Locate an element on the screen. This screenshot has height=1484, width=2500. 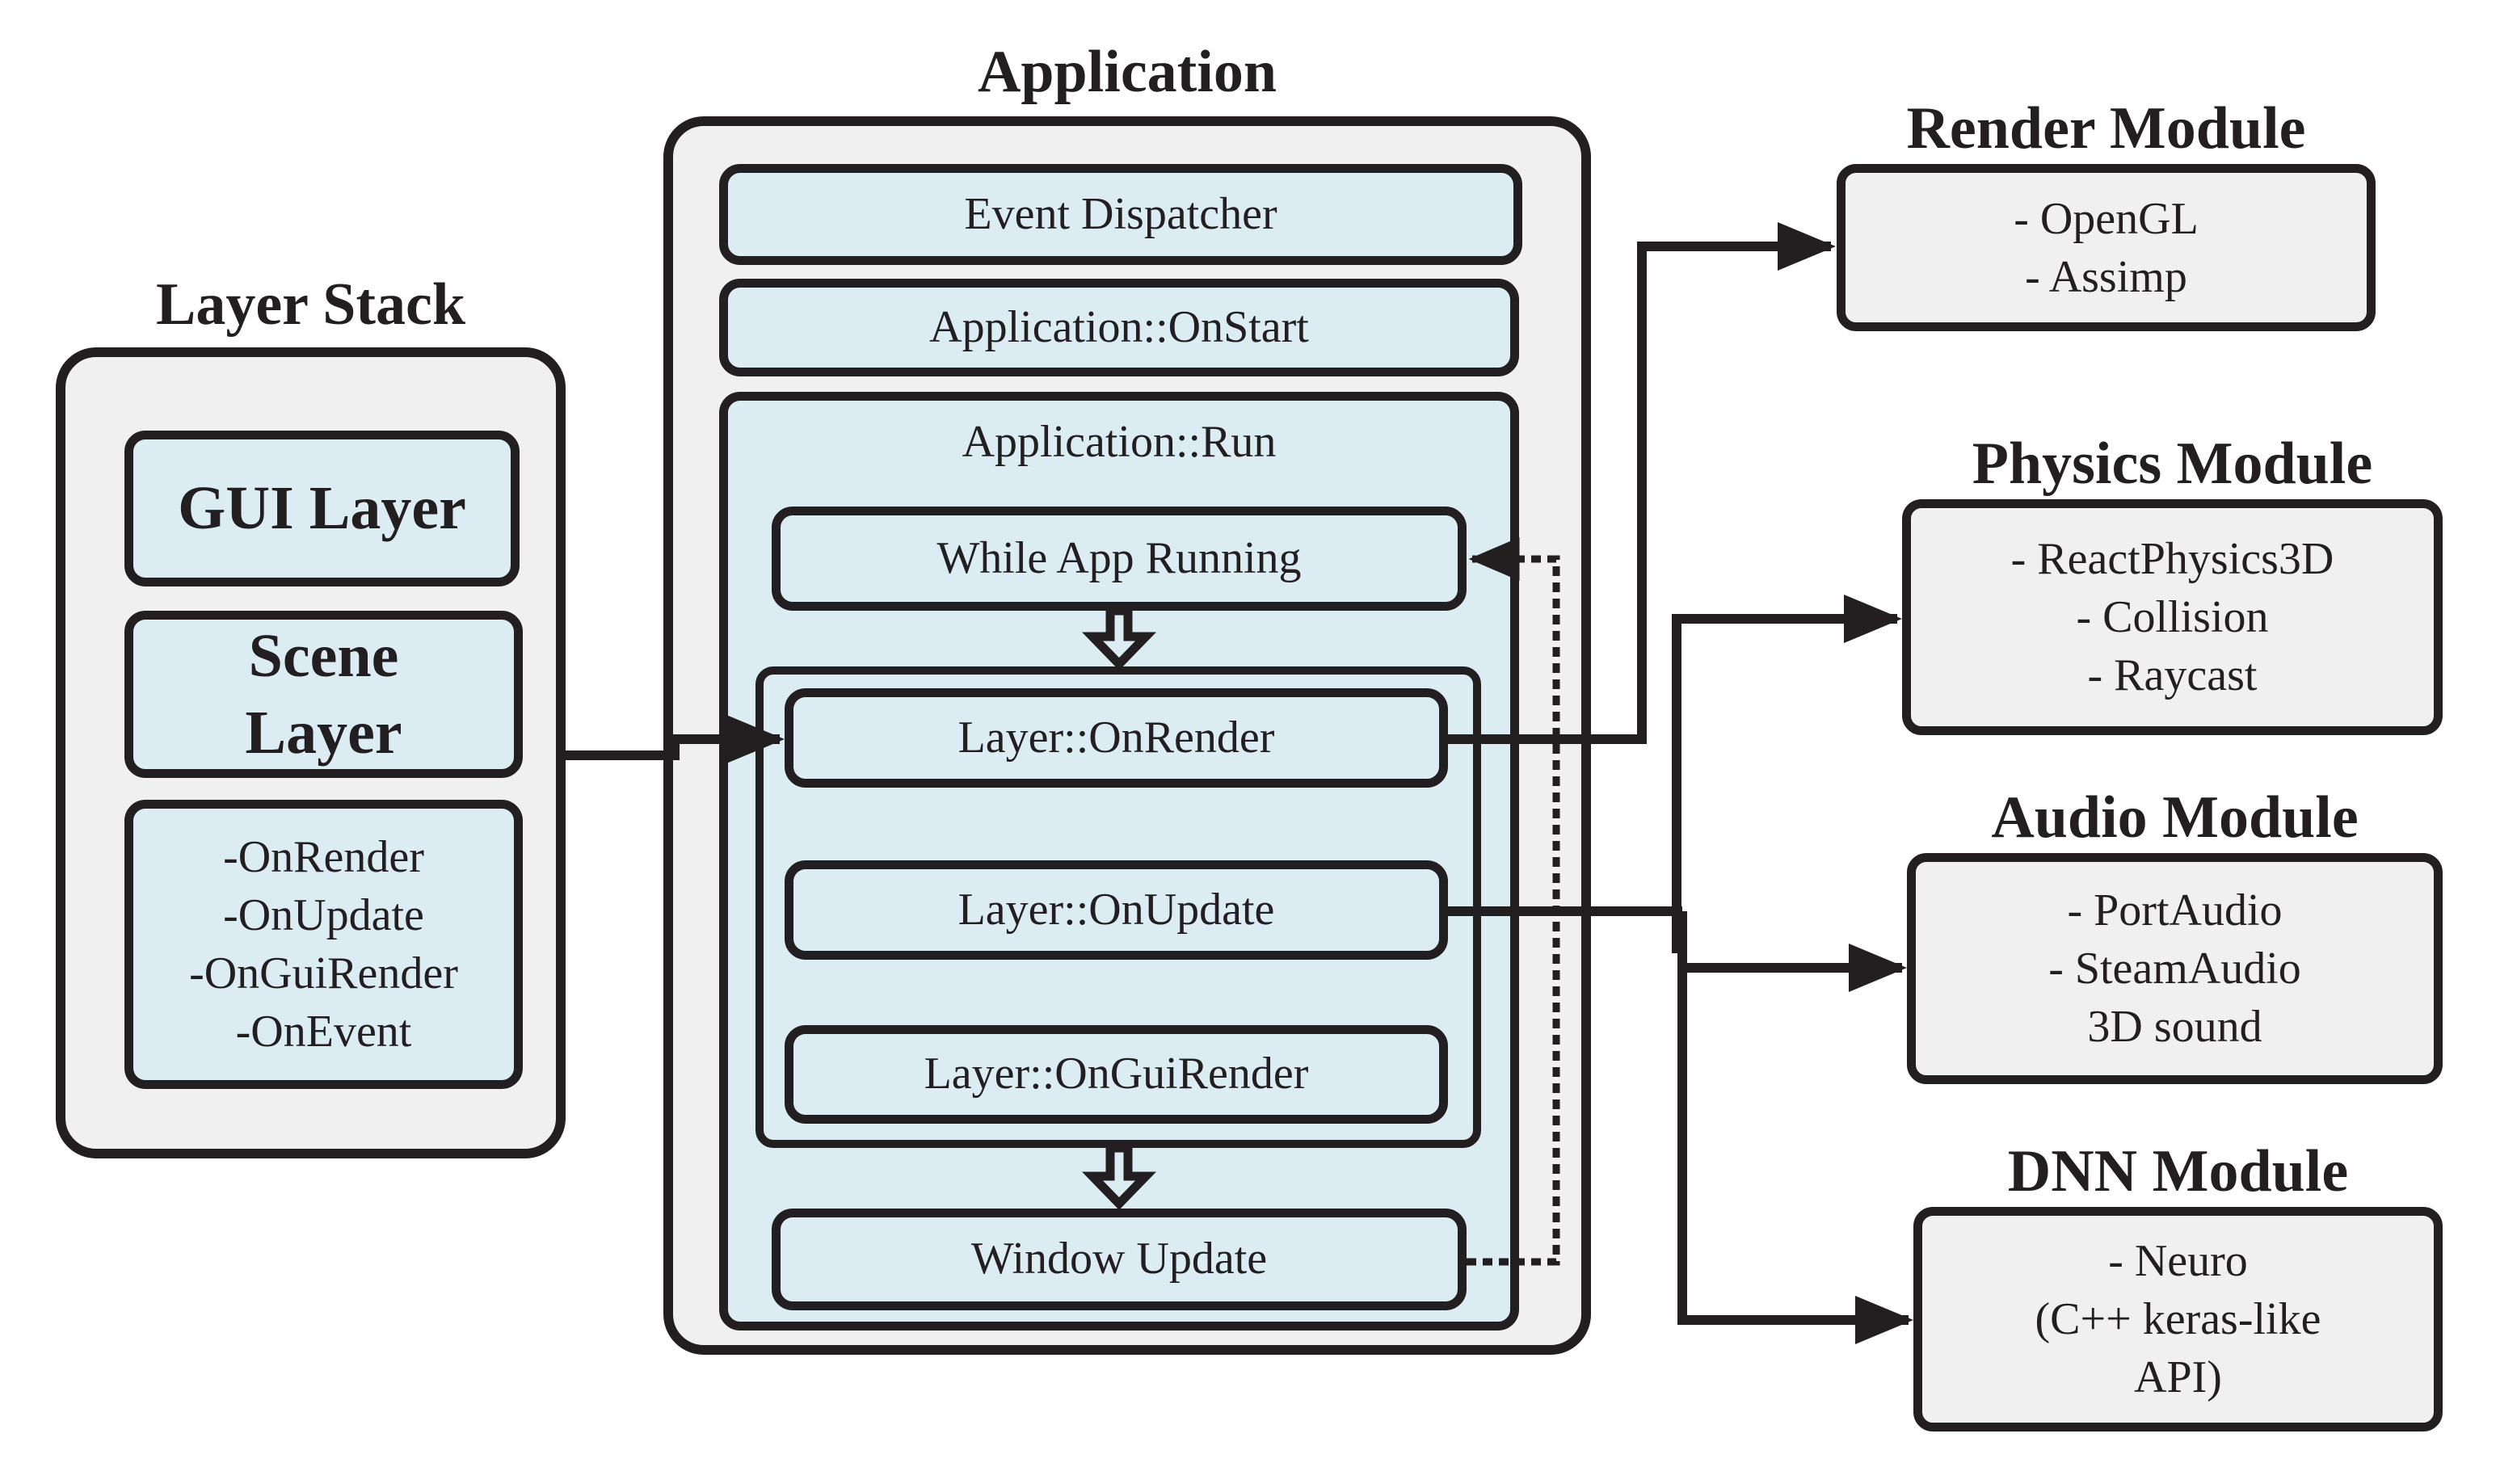
scene-to-onrender-arrow is located at coordinates (676, 739).